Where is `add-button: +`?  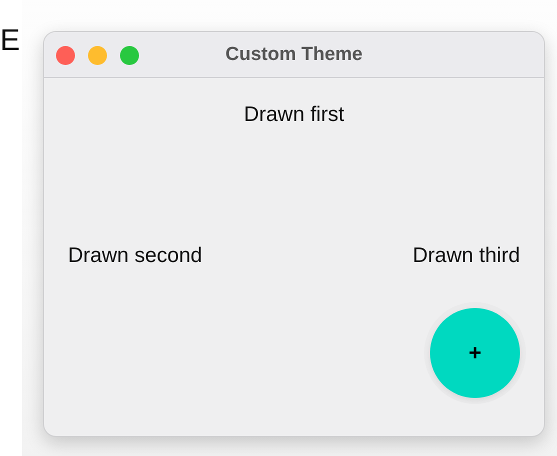
add-button: + is located at coordinates (475, 353).